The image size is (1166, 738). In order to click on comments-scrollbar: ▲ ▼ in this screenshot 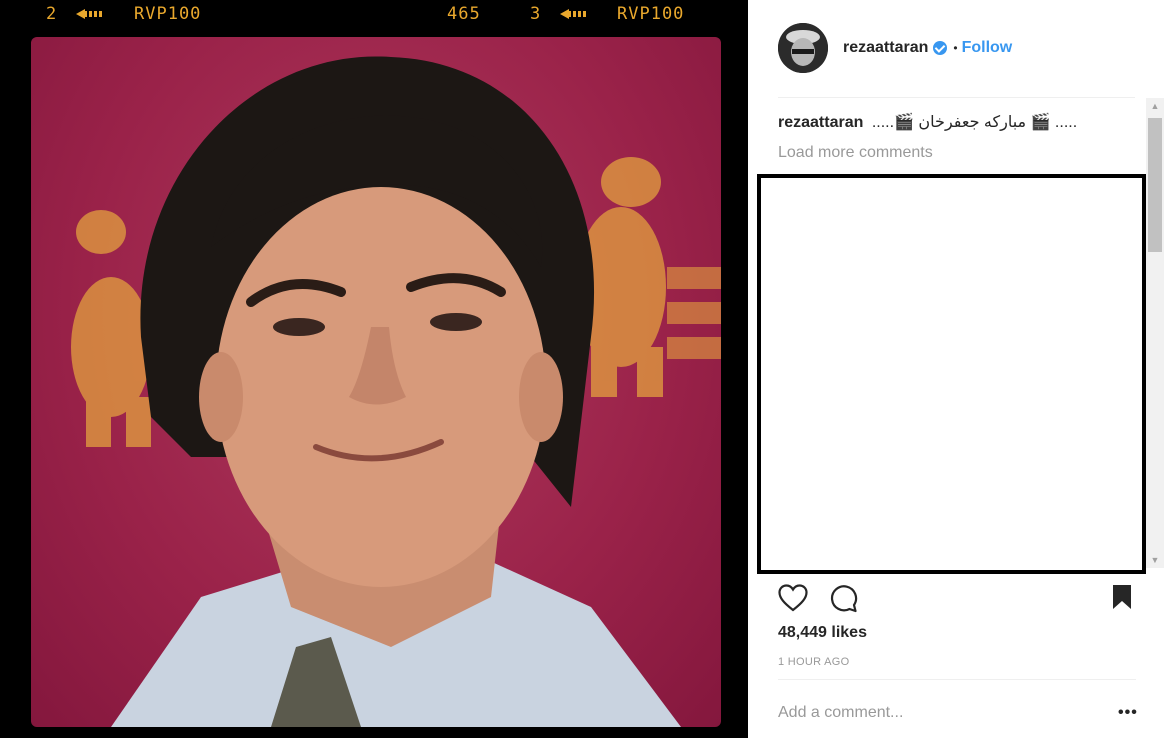, I will do `click(1155, 333)`.